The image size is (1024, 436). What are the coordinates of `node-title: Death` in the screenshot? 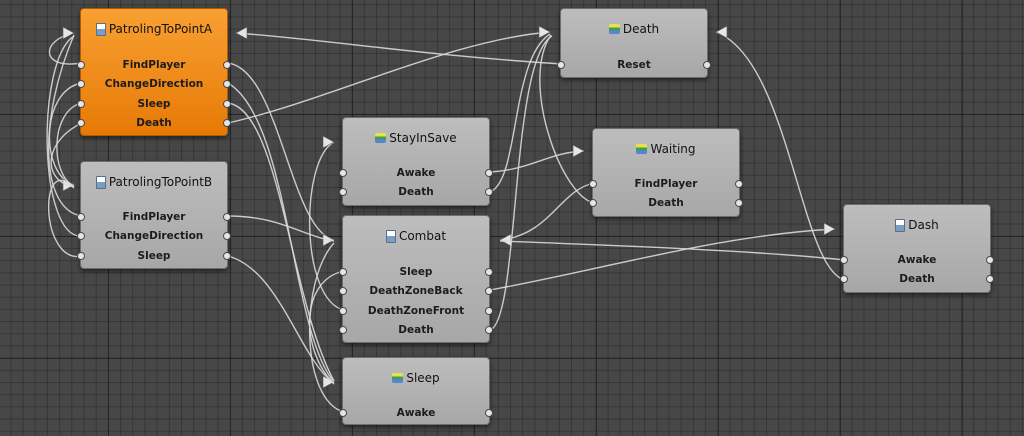 It's located at (641, 29).